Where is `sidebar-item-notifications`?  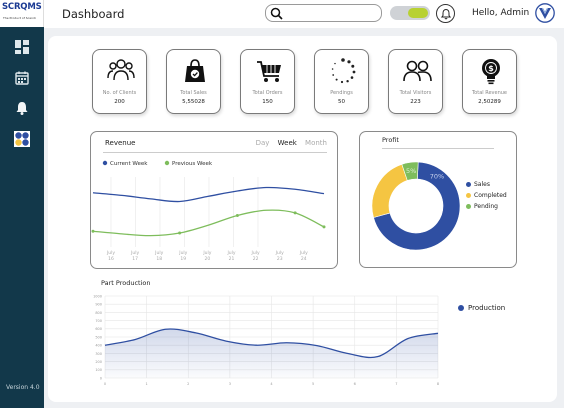
sidebar-item-notifications is located at coordinates (22, 108).